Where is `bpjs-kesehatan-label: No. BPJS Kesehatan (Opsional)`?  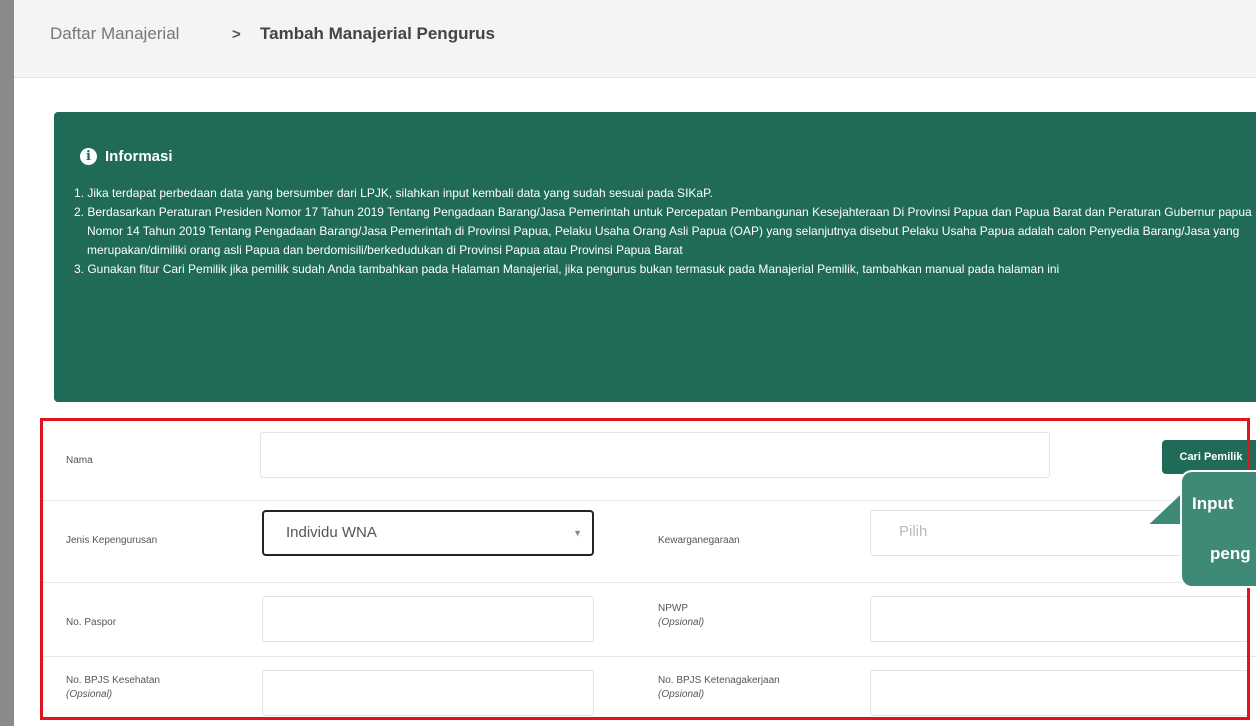
bpjs-kesehatan-label: No. BPJS Kesehatan (Opsional) is located at coordinates (113, 687).